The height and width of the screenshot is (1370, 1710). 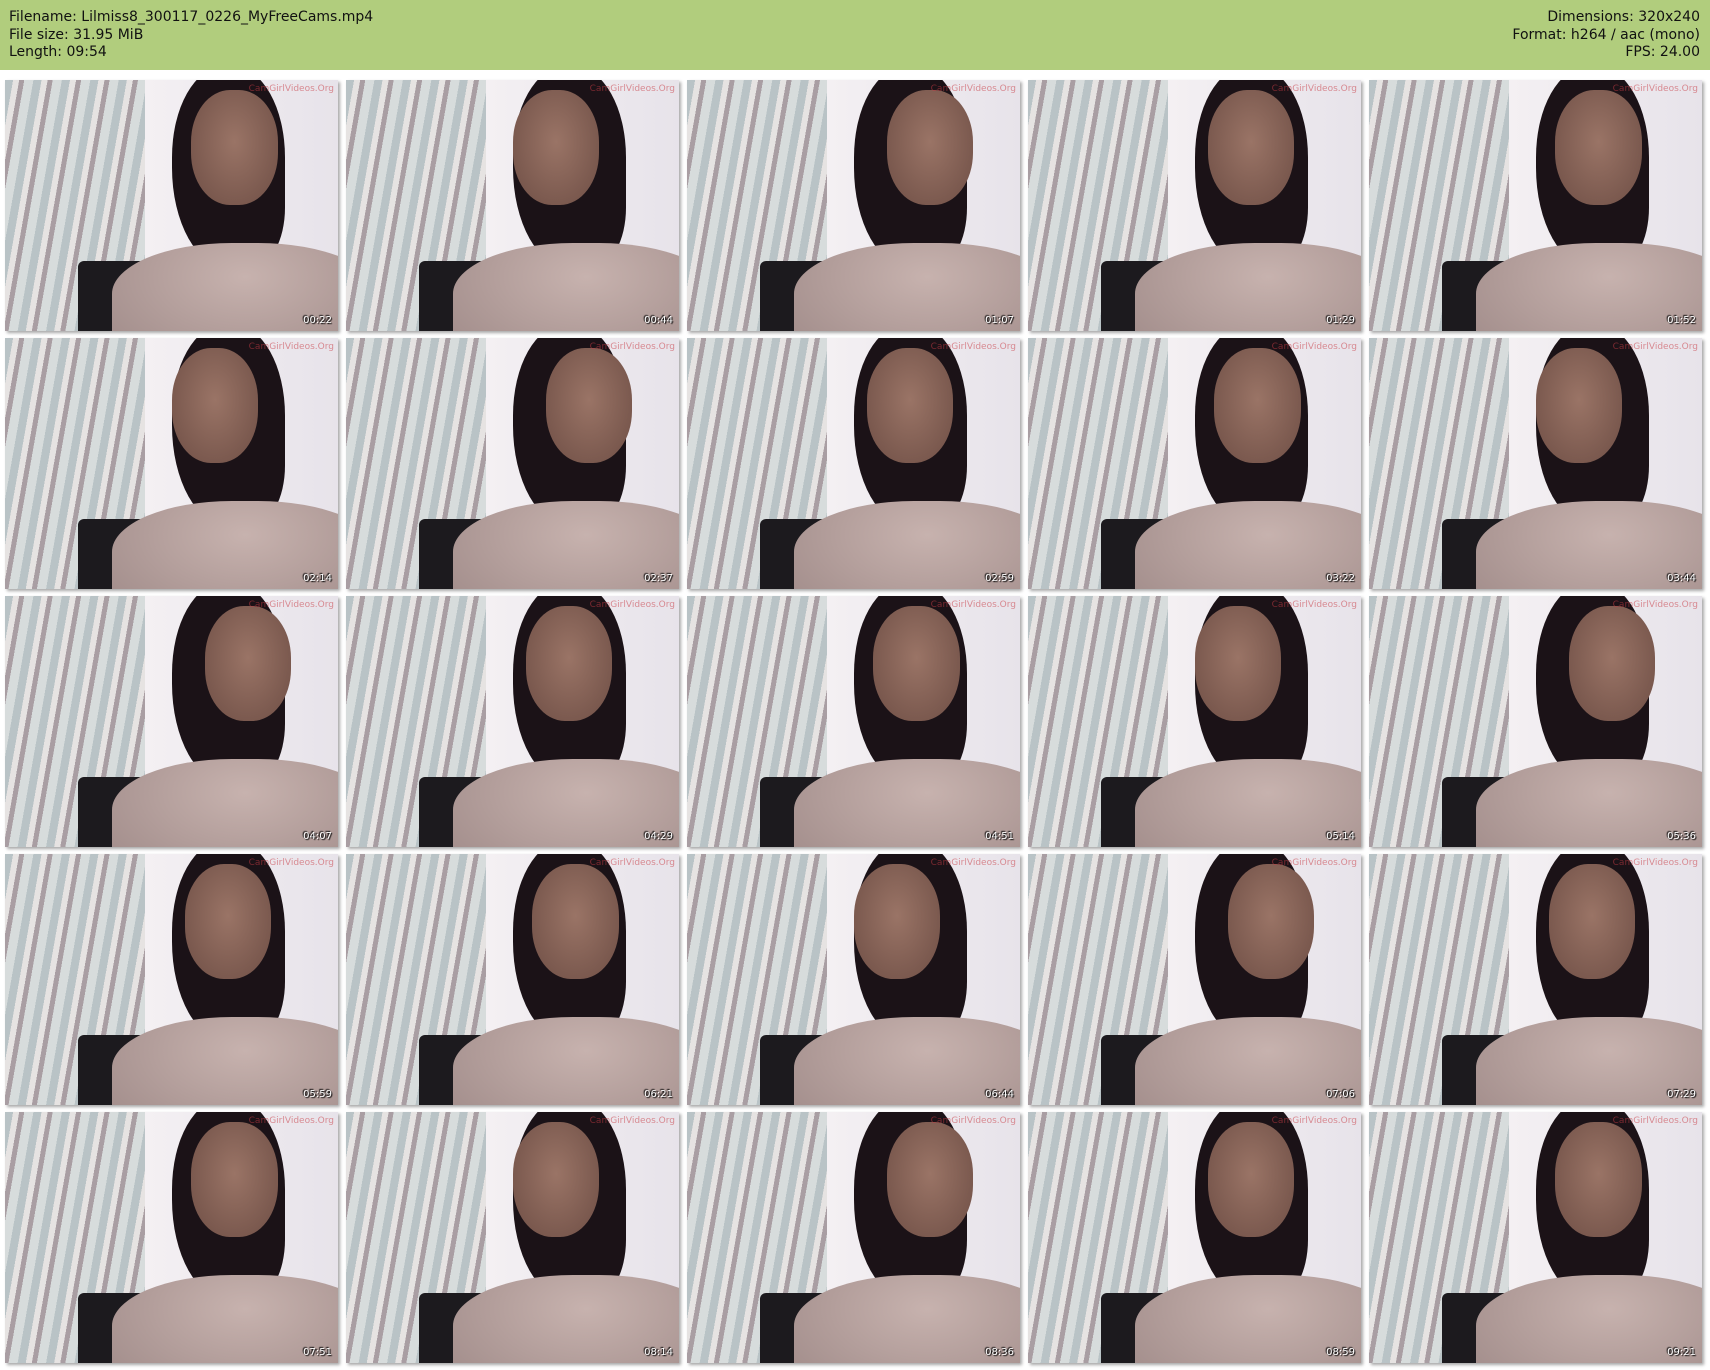 I want to click on timestamp: 07:51, so click(x=317, y=1352).